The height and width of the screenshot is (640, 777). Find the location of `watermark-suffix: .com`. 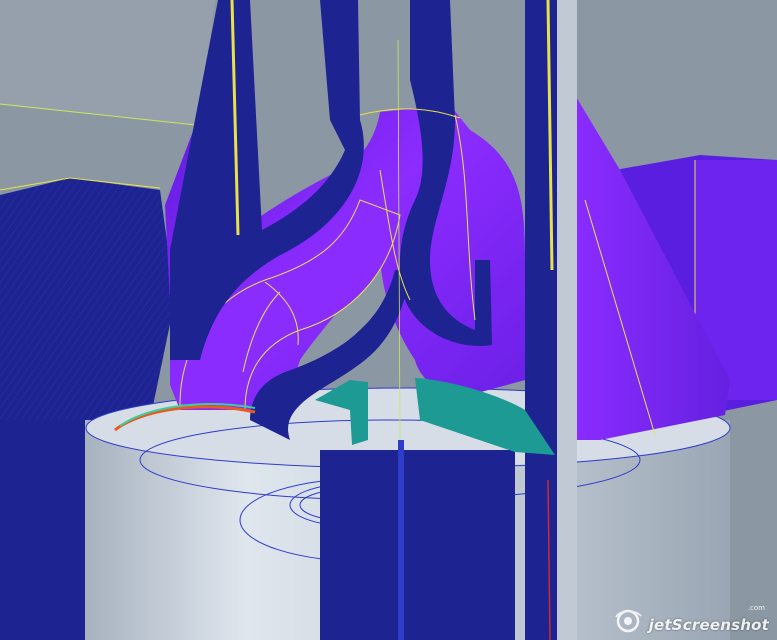

watermark-suffix: .com is located at coordinates (756, 608).